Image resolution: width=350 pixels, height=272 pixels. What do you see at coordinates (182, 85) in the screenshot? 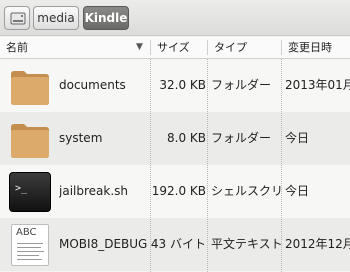
I see `file-size: 32.0 KB` at bounding box center [182, 85].